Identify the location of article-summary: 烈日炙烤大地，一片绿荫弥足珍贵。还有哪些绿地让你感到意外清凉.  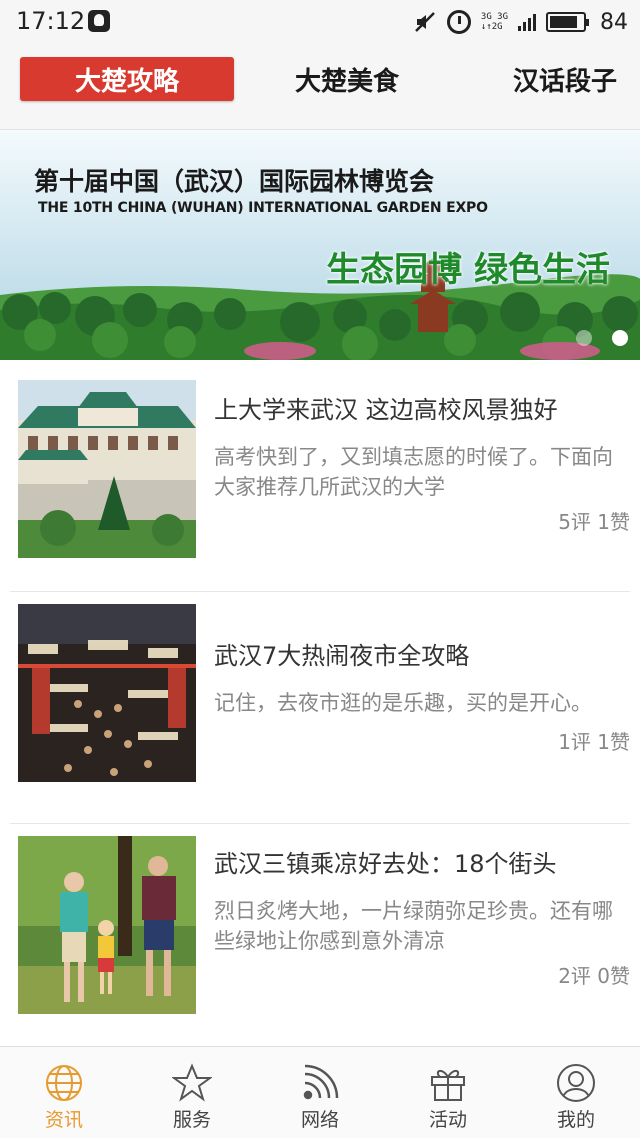
(413, 926).